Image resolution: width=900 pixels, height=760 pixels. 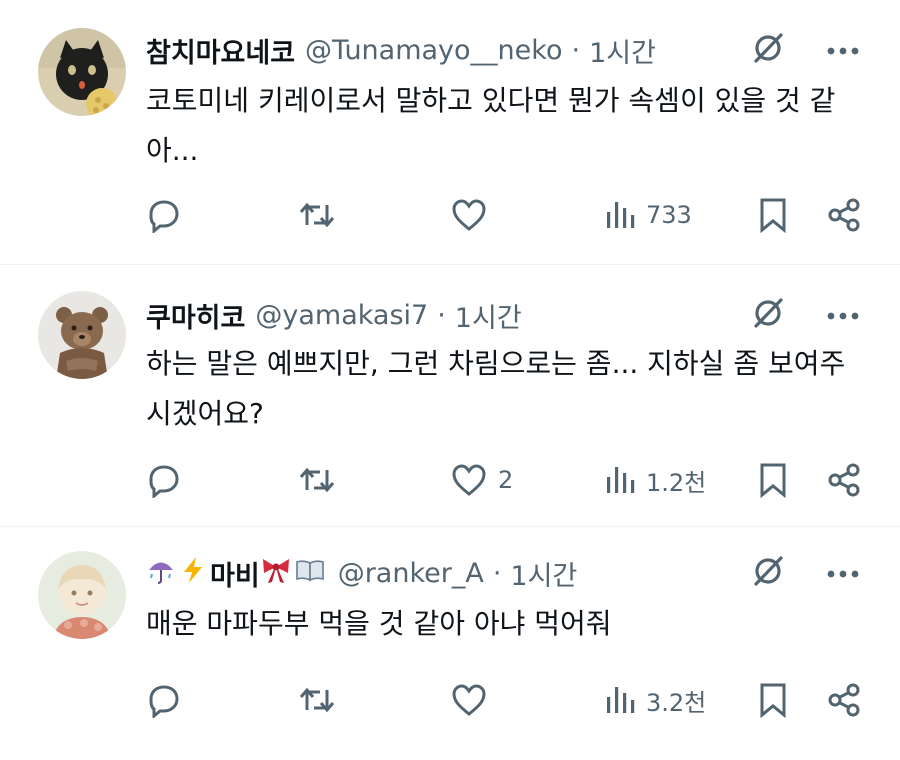 I want to click on tweet-header: 쿠마히코 @yamakasi7 · 1시간, so click(x=463, y=315).